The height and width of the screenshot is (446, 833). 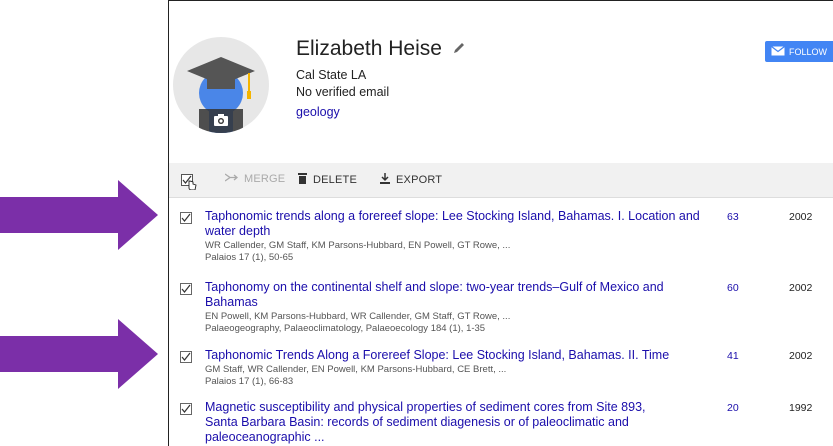 What do you see at coordinates (343, 92) in the screenshot?
I see `profile-email-status: No verified email` at bounding box center [343, 92].